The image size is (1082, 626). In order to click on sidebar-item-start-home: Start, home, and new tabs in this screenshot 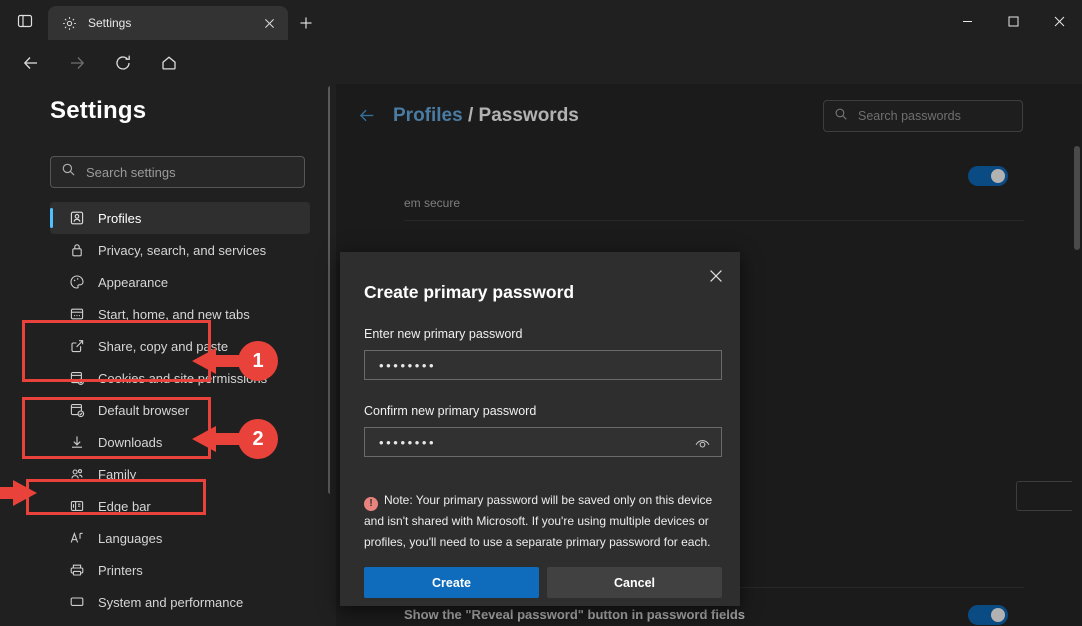, I will do `click(180, 314)`.